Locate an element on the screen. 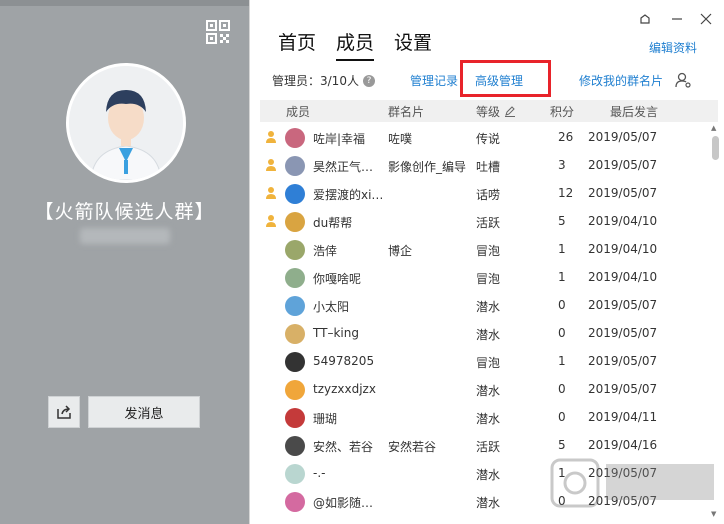 This screenshot has width=724, height=524. share-button is located at coordinates (64, 412).